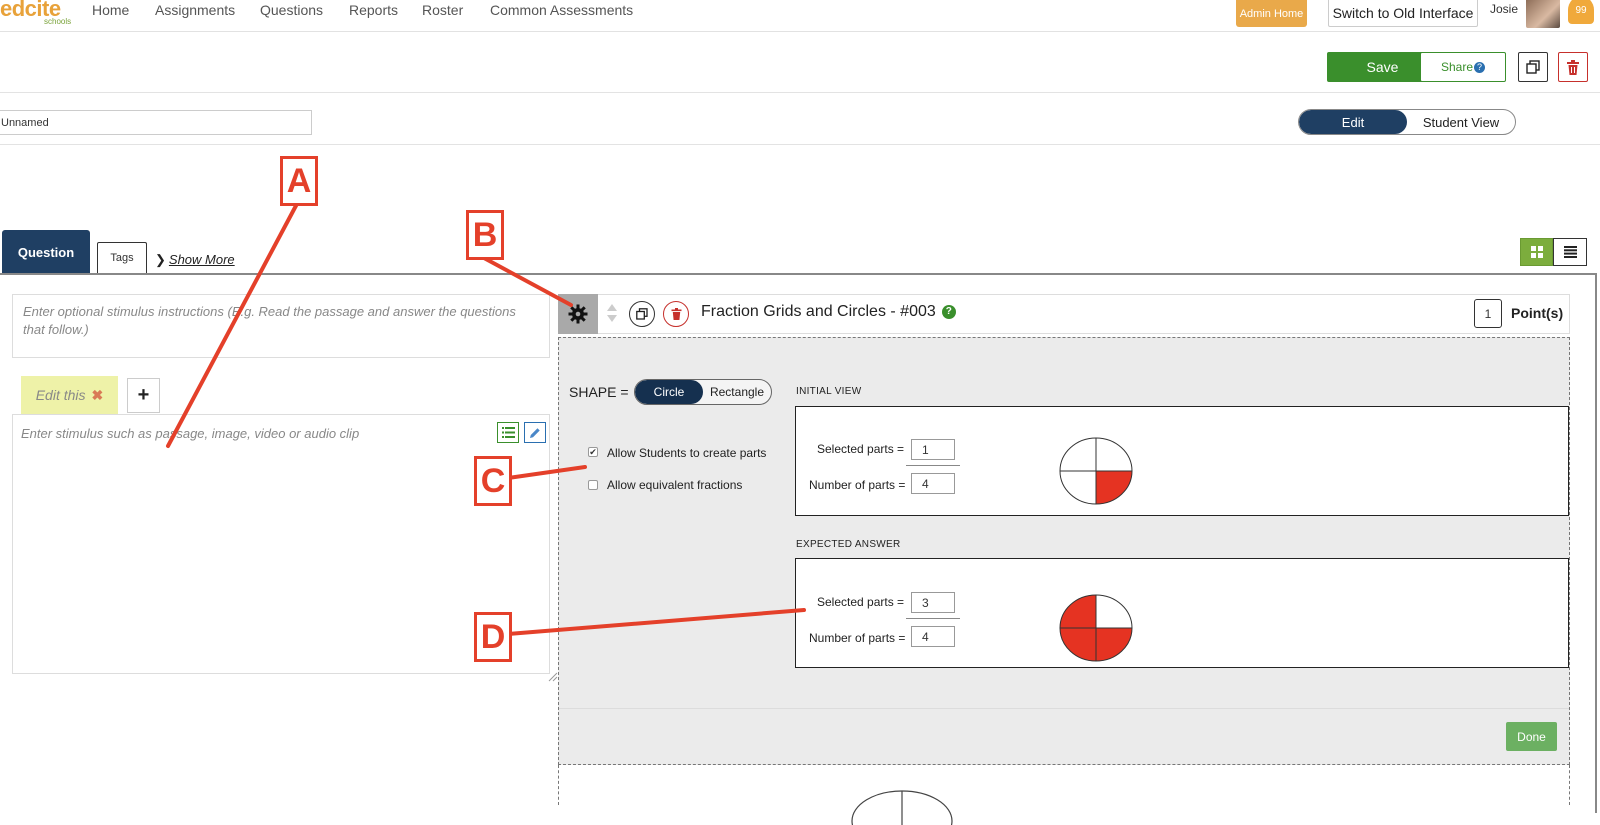  What do you see at coordinates (1461, 122) in the screenshot?
I see `student-view-toggle-option: Student View` at bounding box center [1461, 122].